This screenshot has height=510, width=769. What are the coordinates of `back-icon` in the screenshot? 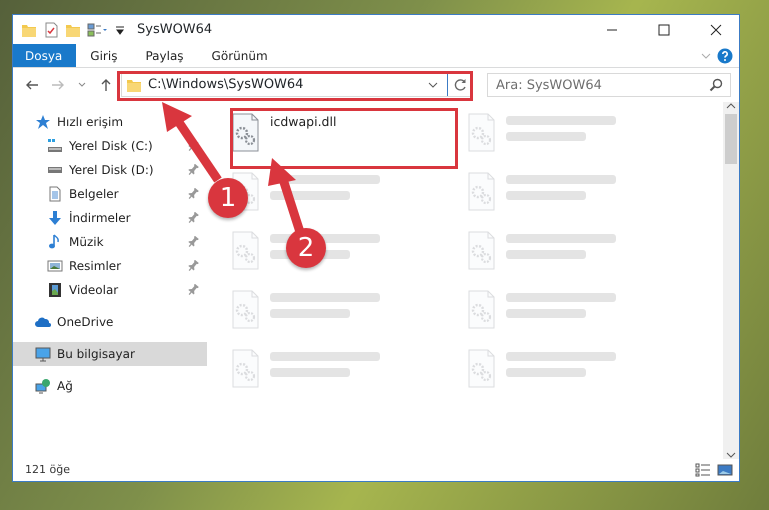 It's located at (32, 85).